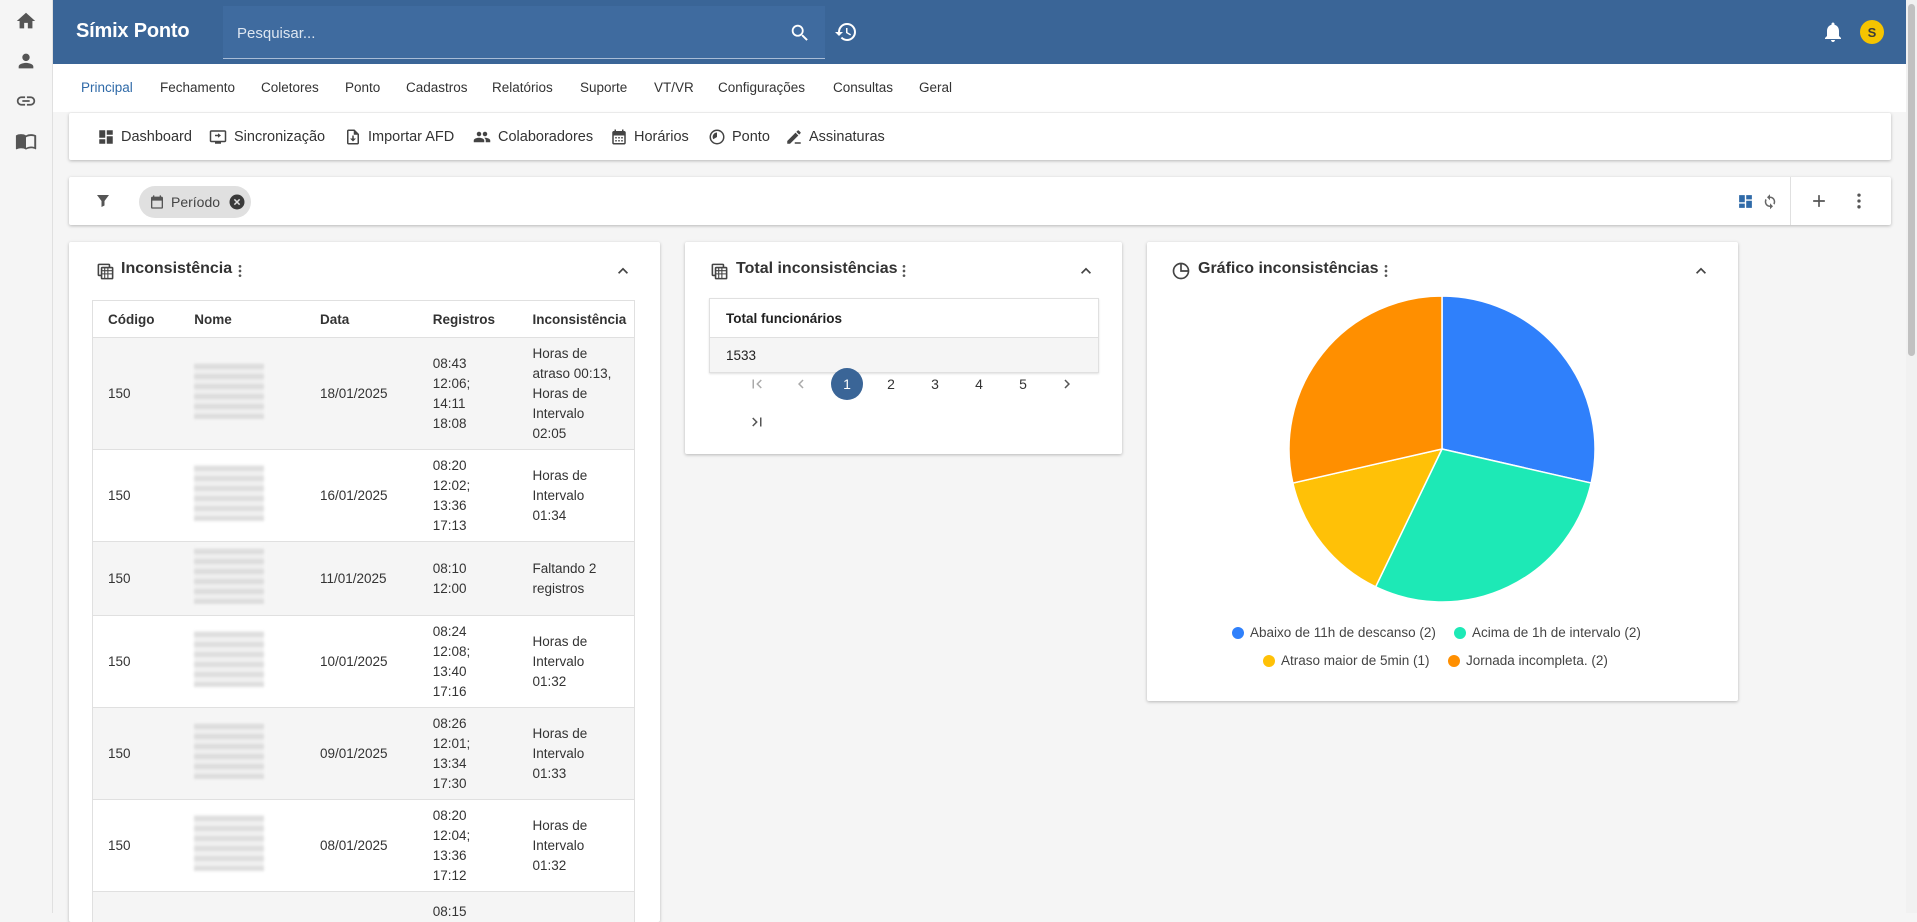 The image size is (1917, 922). Describe the element at coordinates (847, 384) in the screenshot. I see `page-button-1: 1` at that location.